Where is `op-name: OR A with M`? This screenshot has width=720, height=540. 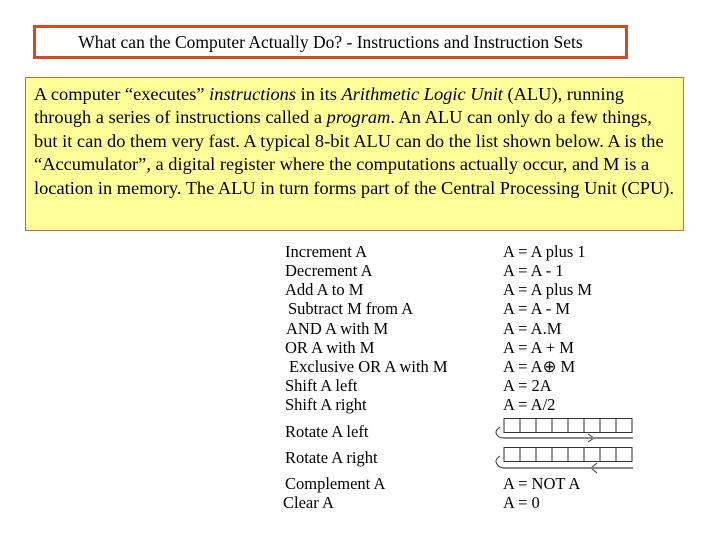 op-name: OR A with M is located at coordinates (330, 347).